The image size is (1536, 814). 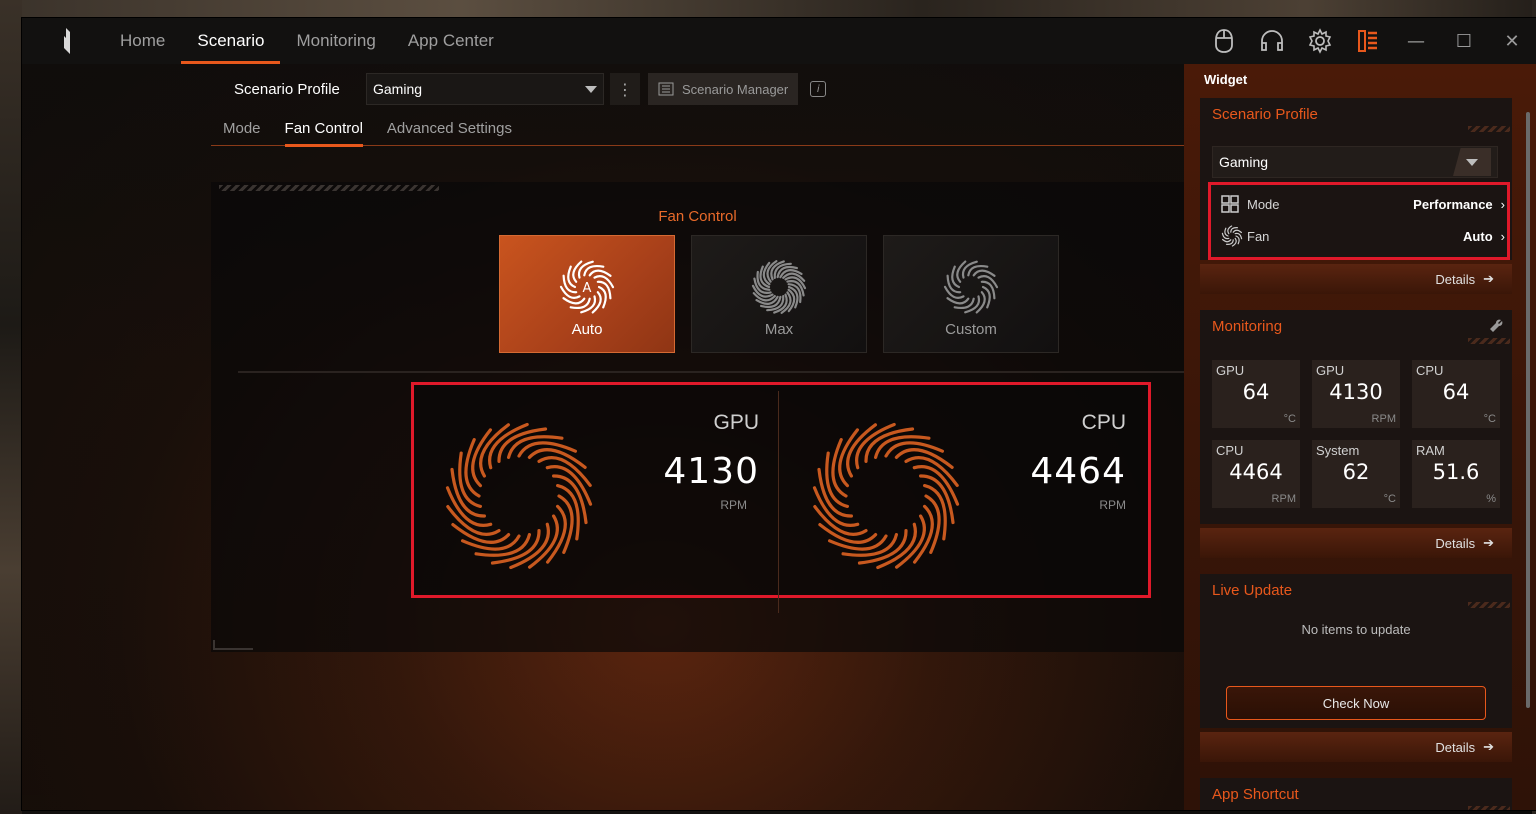 What do you see at coordinates (1356, 543) in the screenshot?
I see `monitoring-details-link: Details ➔` at bounding box center [1356, 543].